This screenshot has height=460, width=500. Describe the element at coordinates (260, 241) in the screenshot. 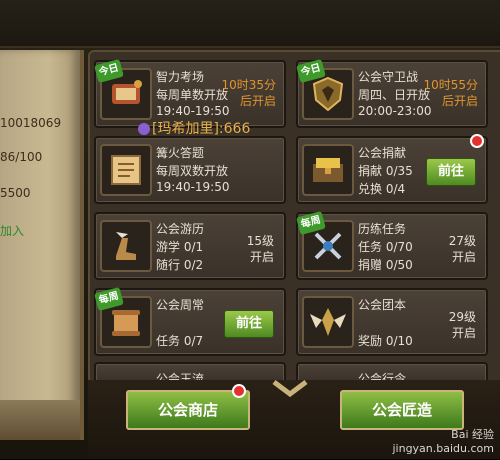

I see `unlock-level: 15级` at that location.